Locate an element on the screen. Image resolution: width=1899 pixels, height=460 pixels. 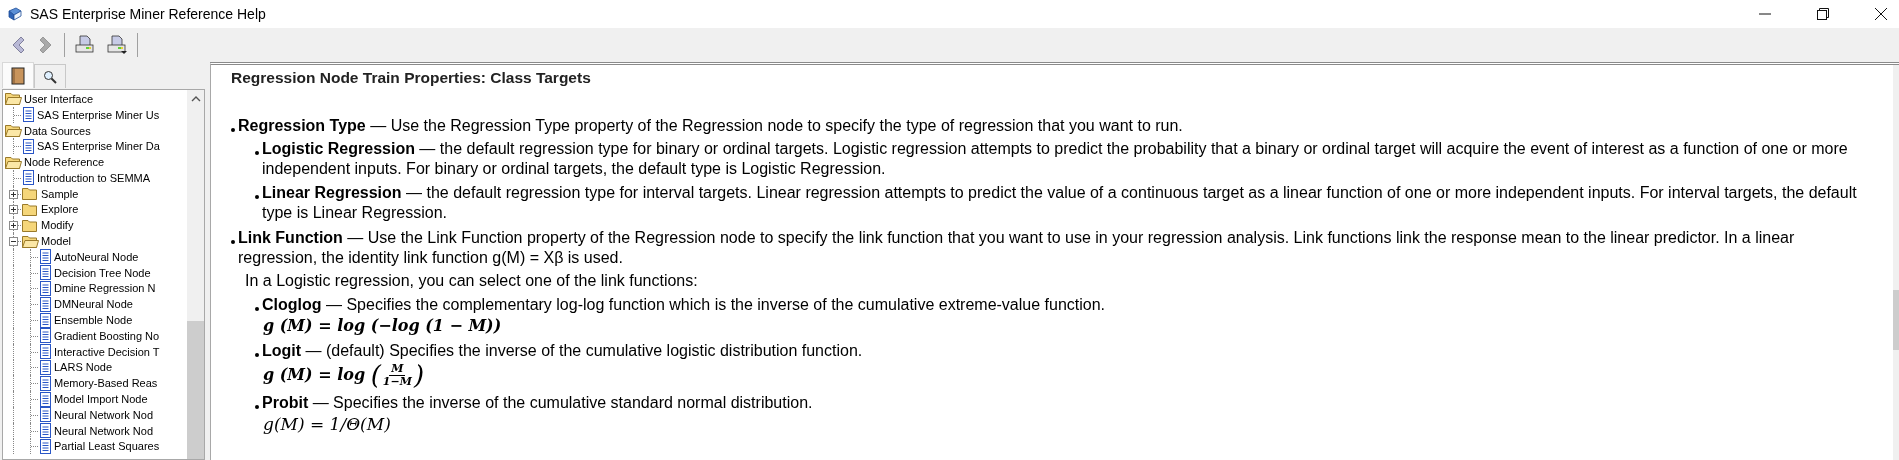
bullet-text: Logit — (default) Specifies the inverse of the cumulative logistic distribution function. is located at coordinates (562, 351).